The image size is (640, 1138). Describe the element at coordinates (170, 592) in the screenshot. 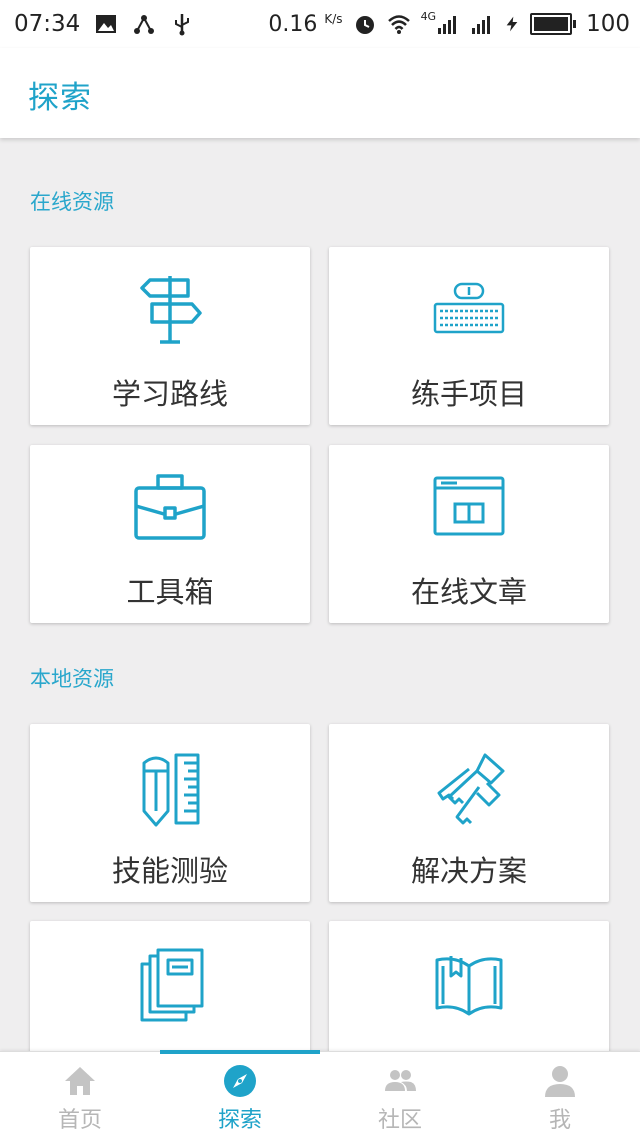

I see `card-label: 工具箱` at that location.